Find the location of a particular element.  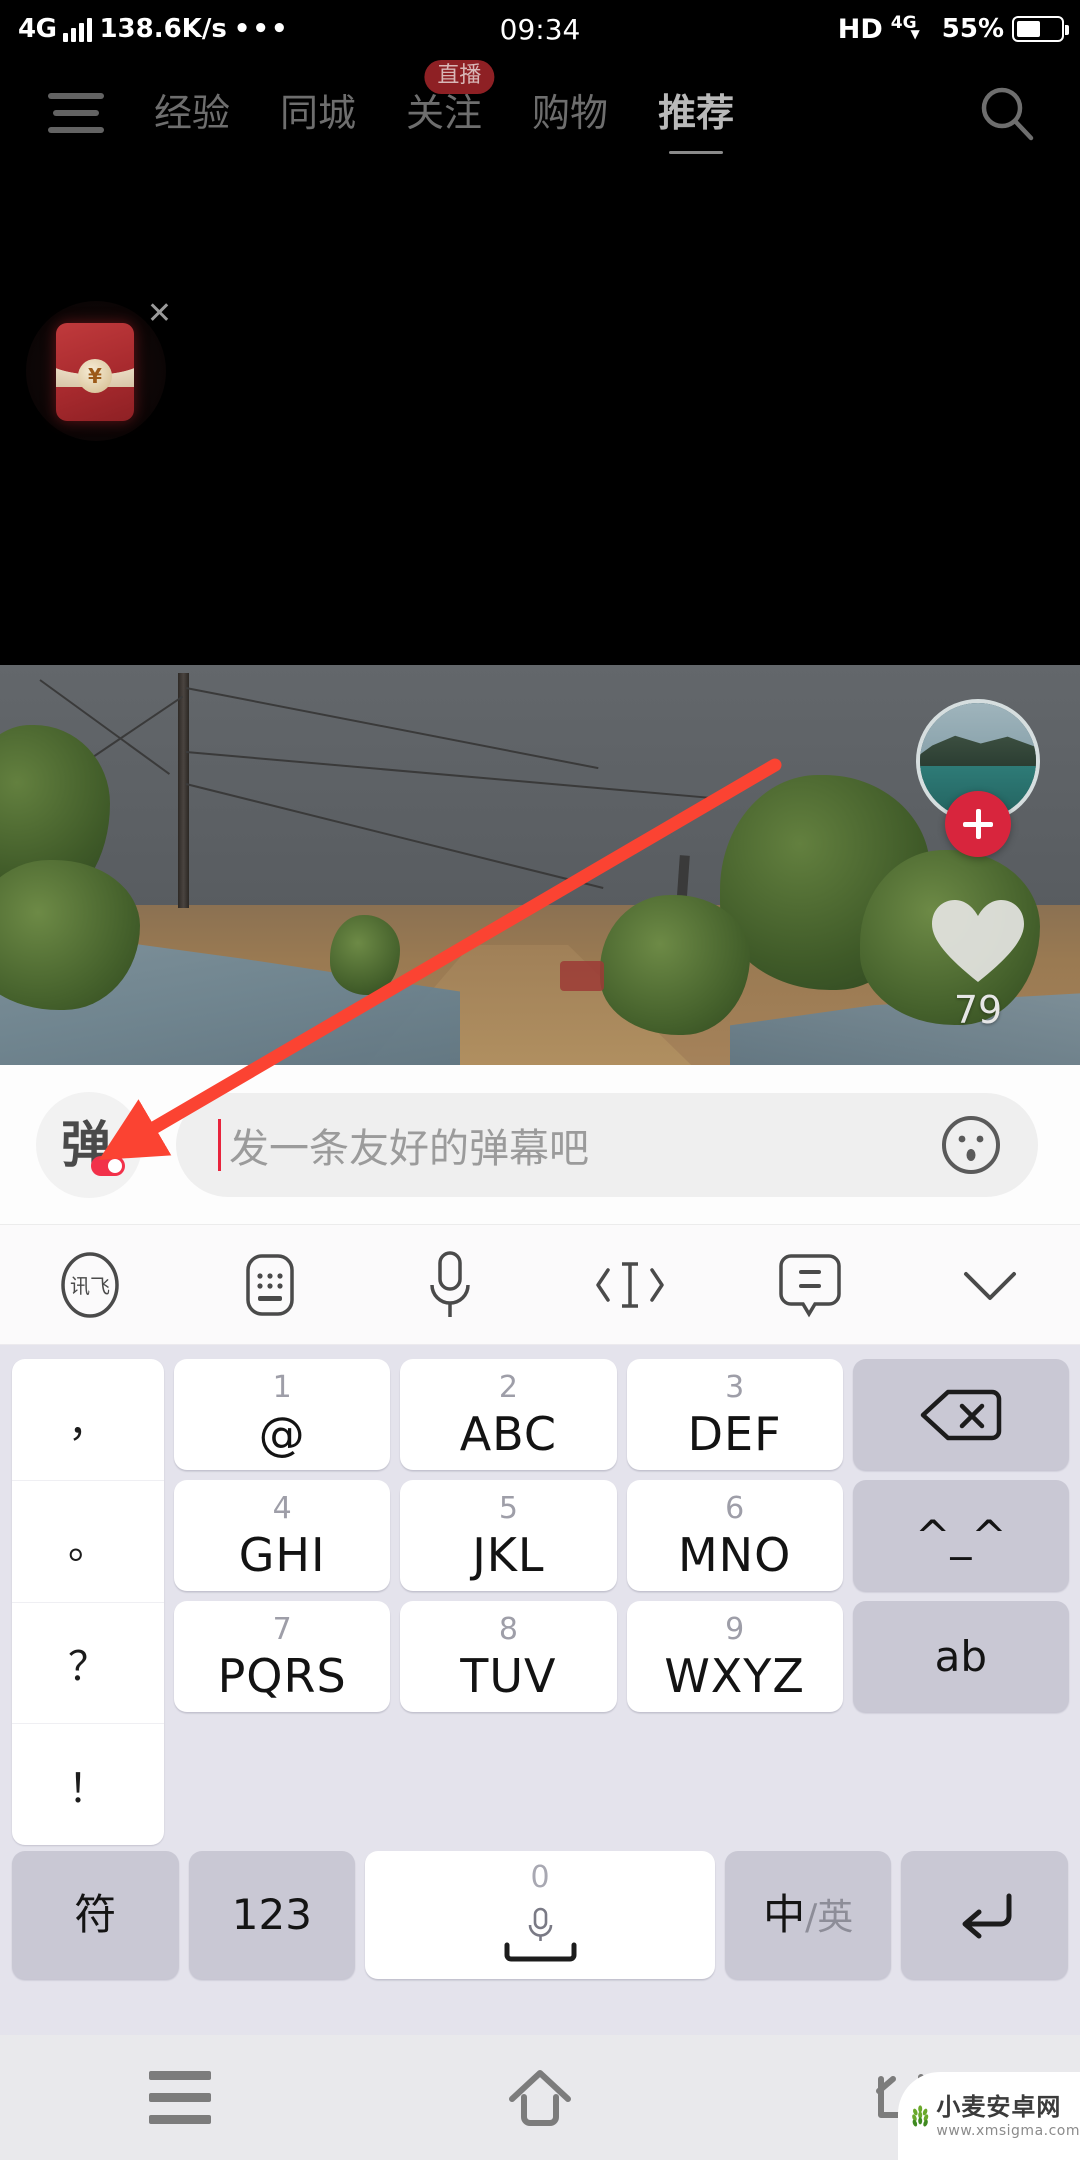

tab-label: 购物 is located at coordinates (570, 113).